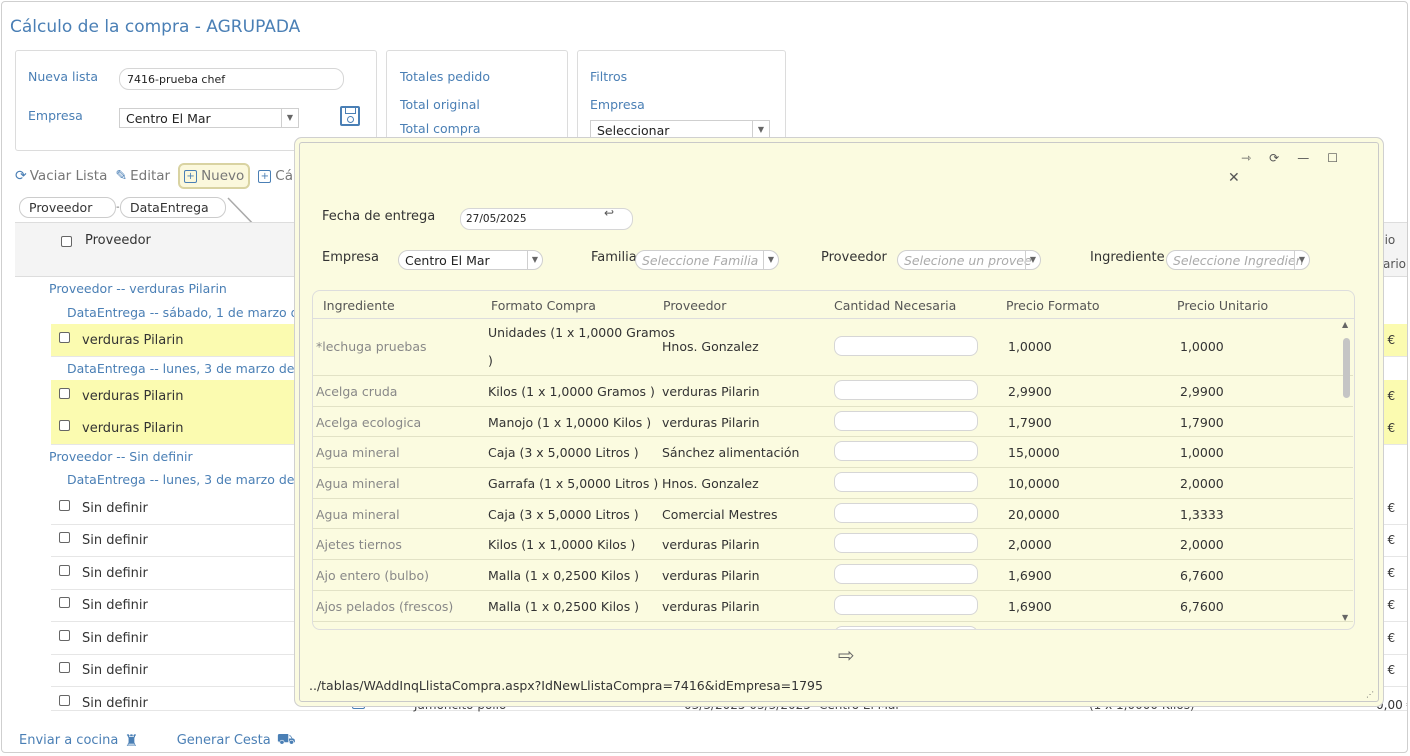 The image size is (1410, 756). Describe the element at coordinates (1030, 575) in the screenshot. I see `cell-precio-formato: 1,6900` at that location.